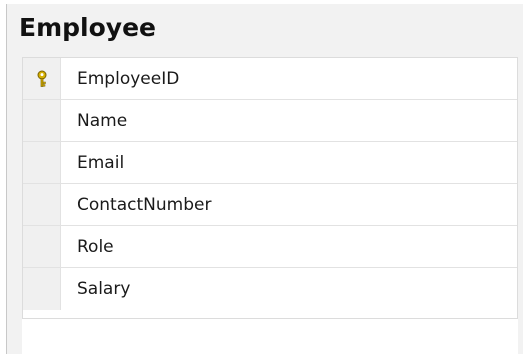 This screenshot has width=527, height=356. What do you see at coordinates (104, 289) in the screenshot?
I see `column-name: Salary` at bounding box center [104, 289].